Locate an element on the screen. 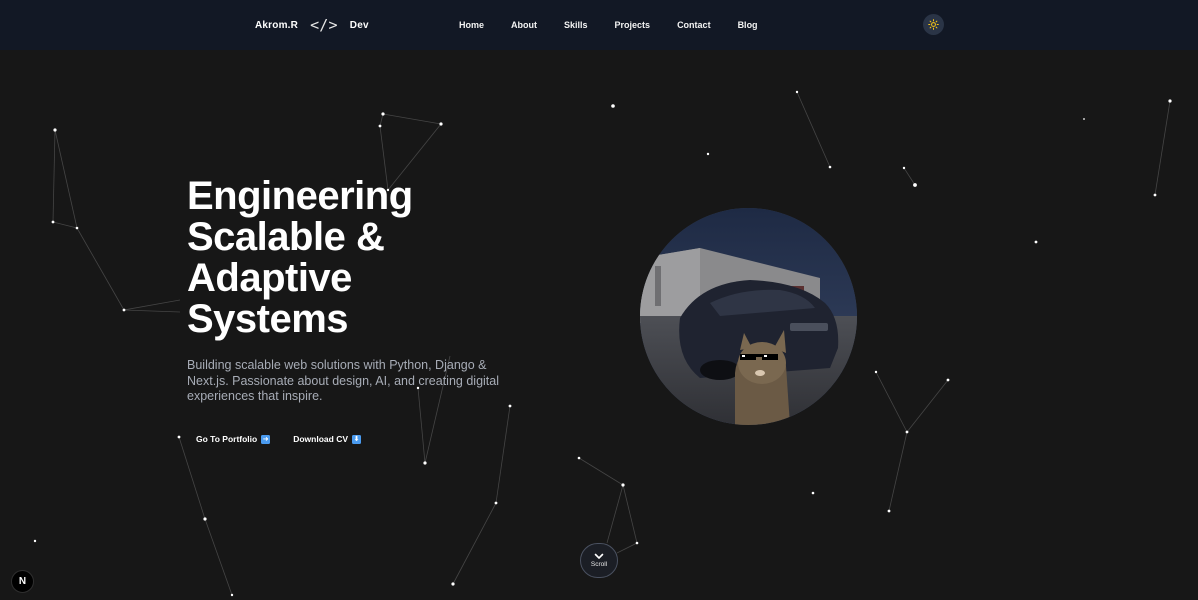 Image resolution: width=1198 pixels, height=600 pixels. nav-link-blog: Blog is located at coordinates (748, 25).